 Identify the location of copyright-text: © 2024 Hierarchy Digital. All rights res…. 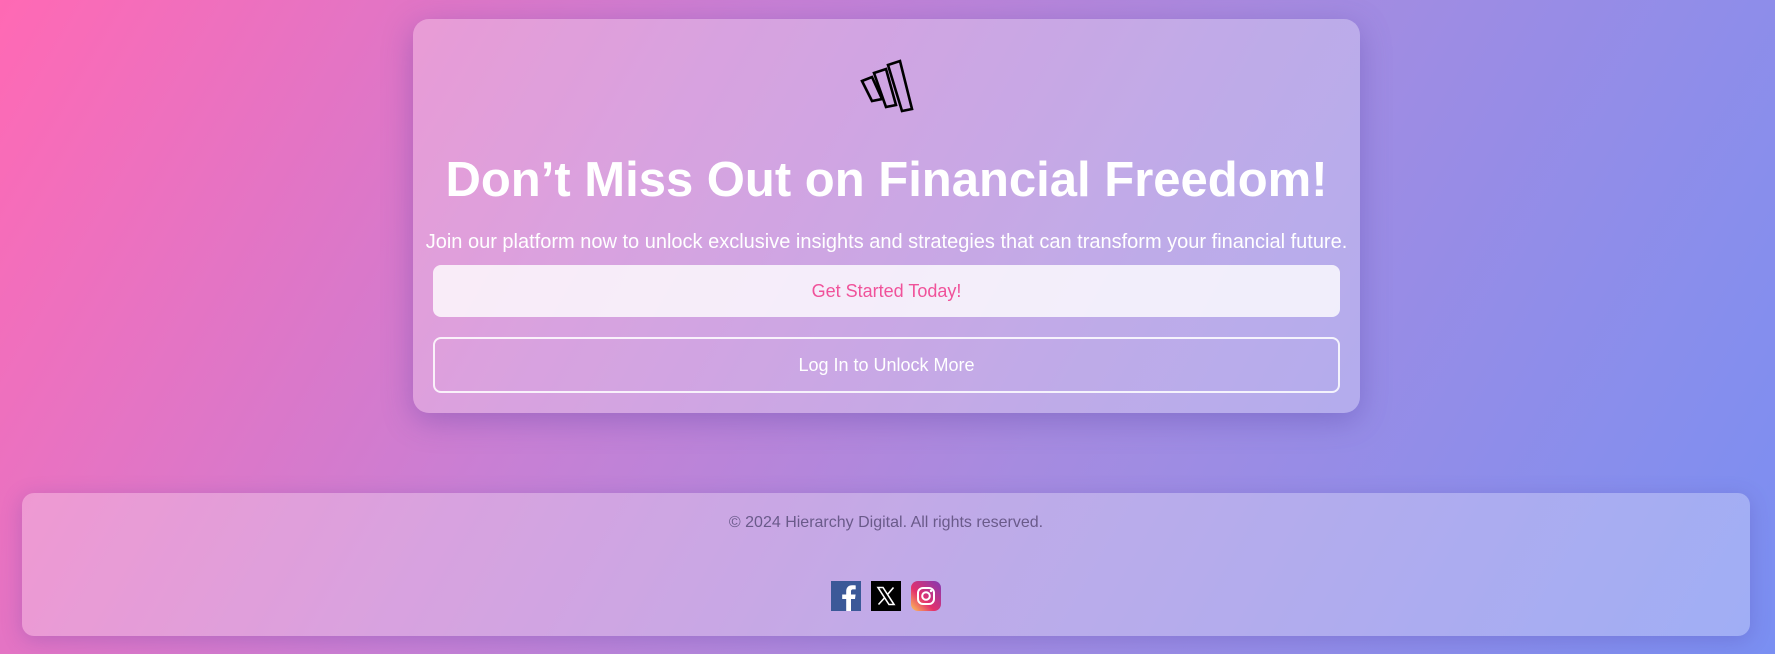
(886, 522).